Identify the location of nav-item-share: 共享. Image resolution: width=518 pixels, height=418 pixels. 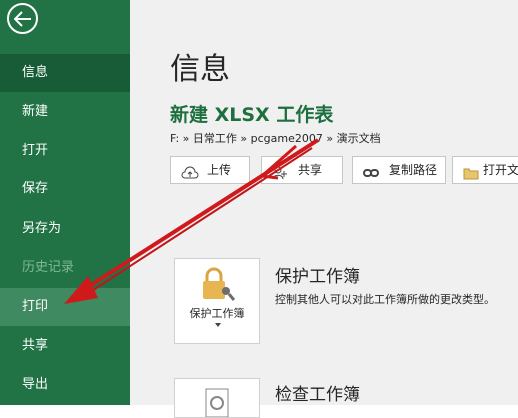
(65, 346).